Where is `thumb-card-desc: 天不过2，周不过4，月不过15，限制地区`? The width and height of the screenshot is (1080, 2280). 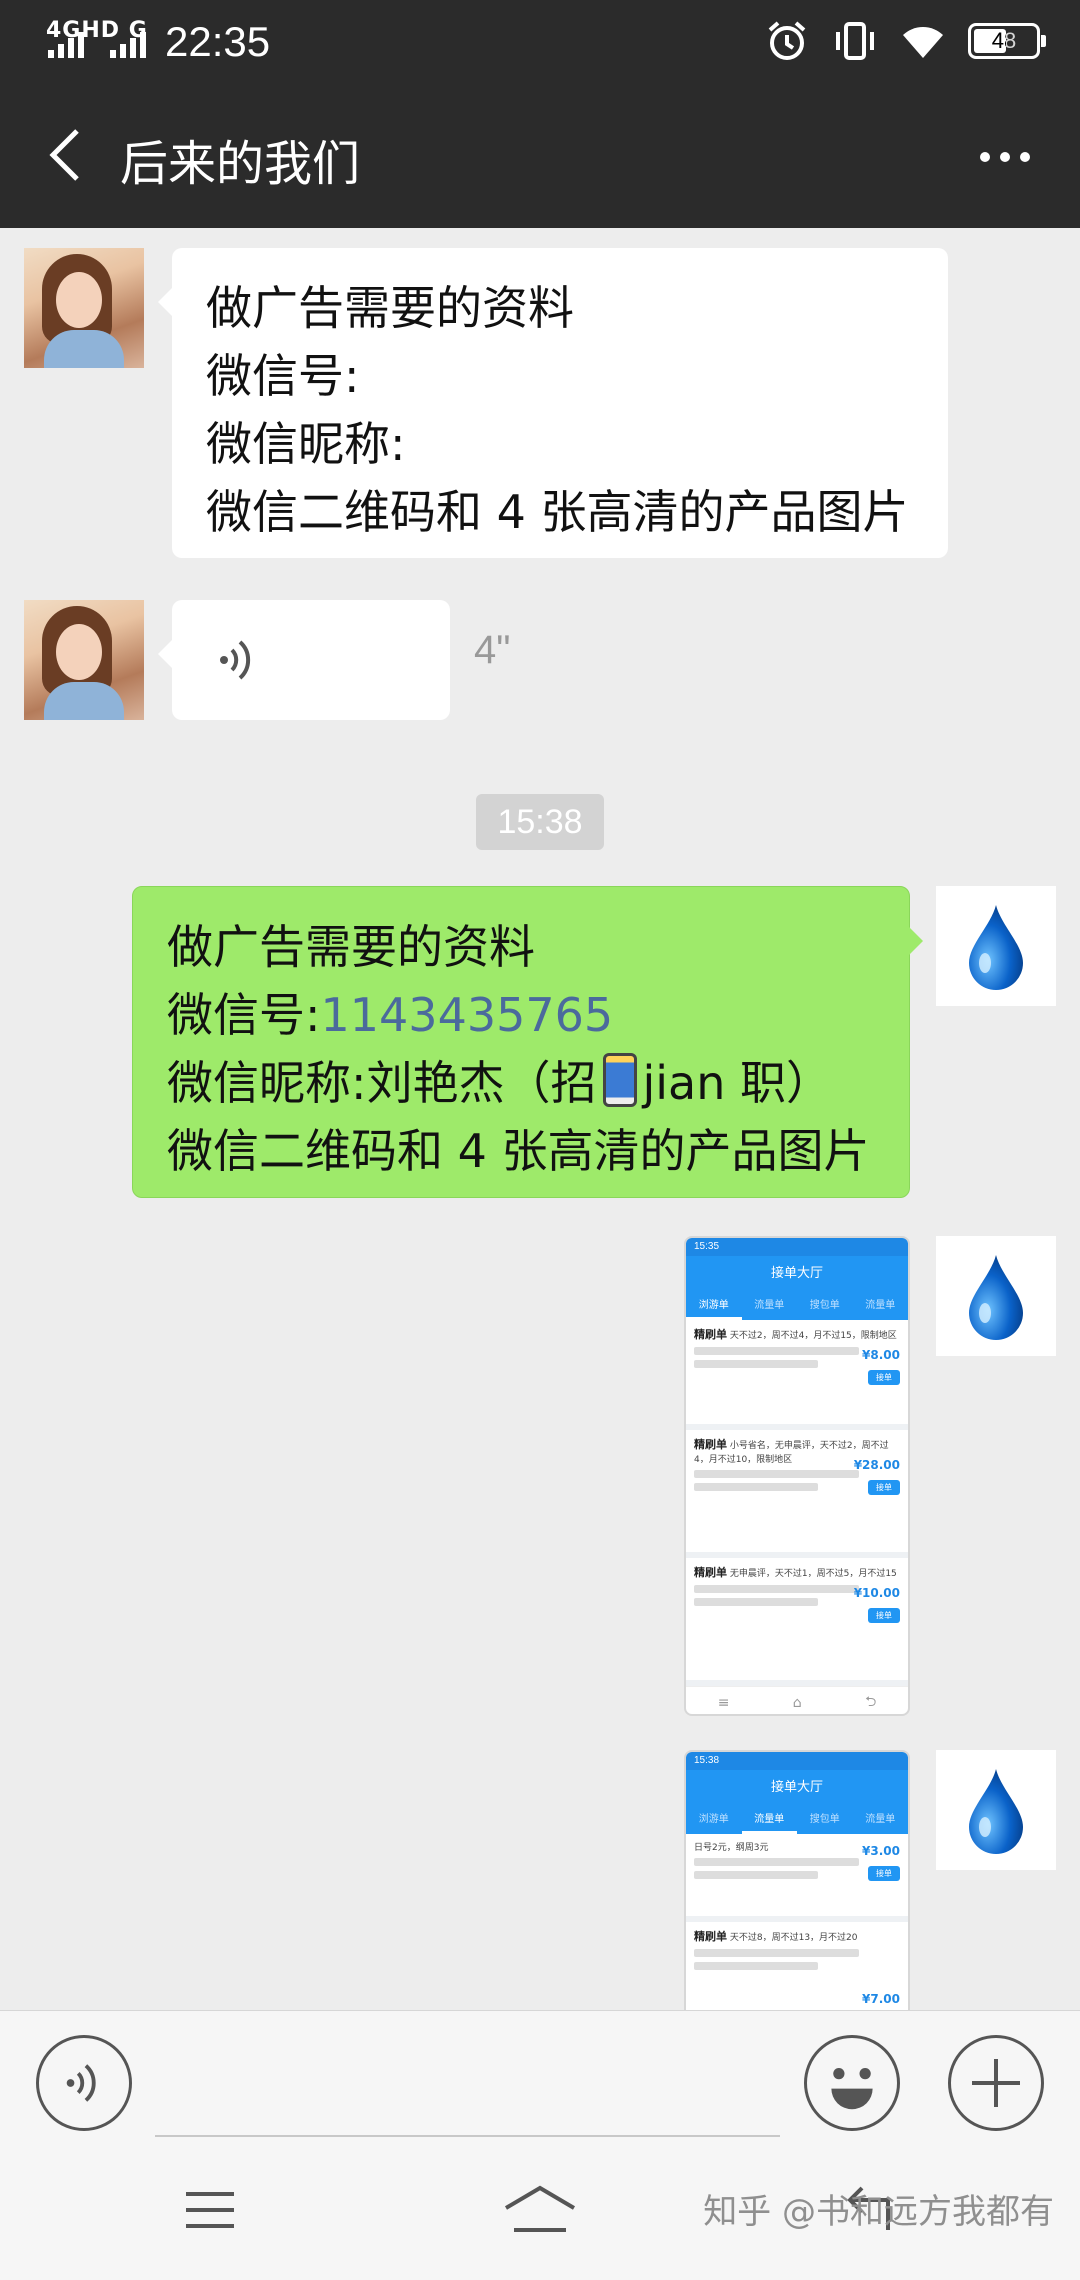 thumb-card-desc: 天不过2，周不过4，月不过15，限制地区 is located at coordinates (813, 1336).